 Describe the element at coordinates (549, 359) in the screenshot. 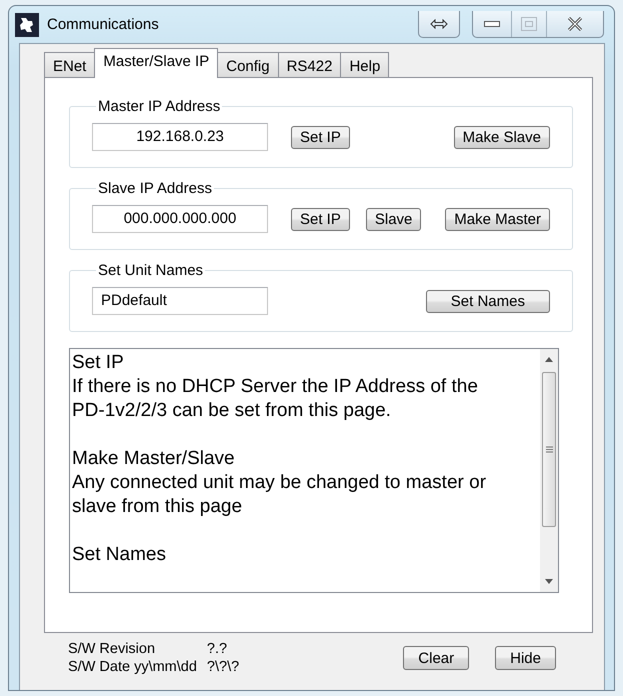

I see `scroll-up-icon` at that location.